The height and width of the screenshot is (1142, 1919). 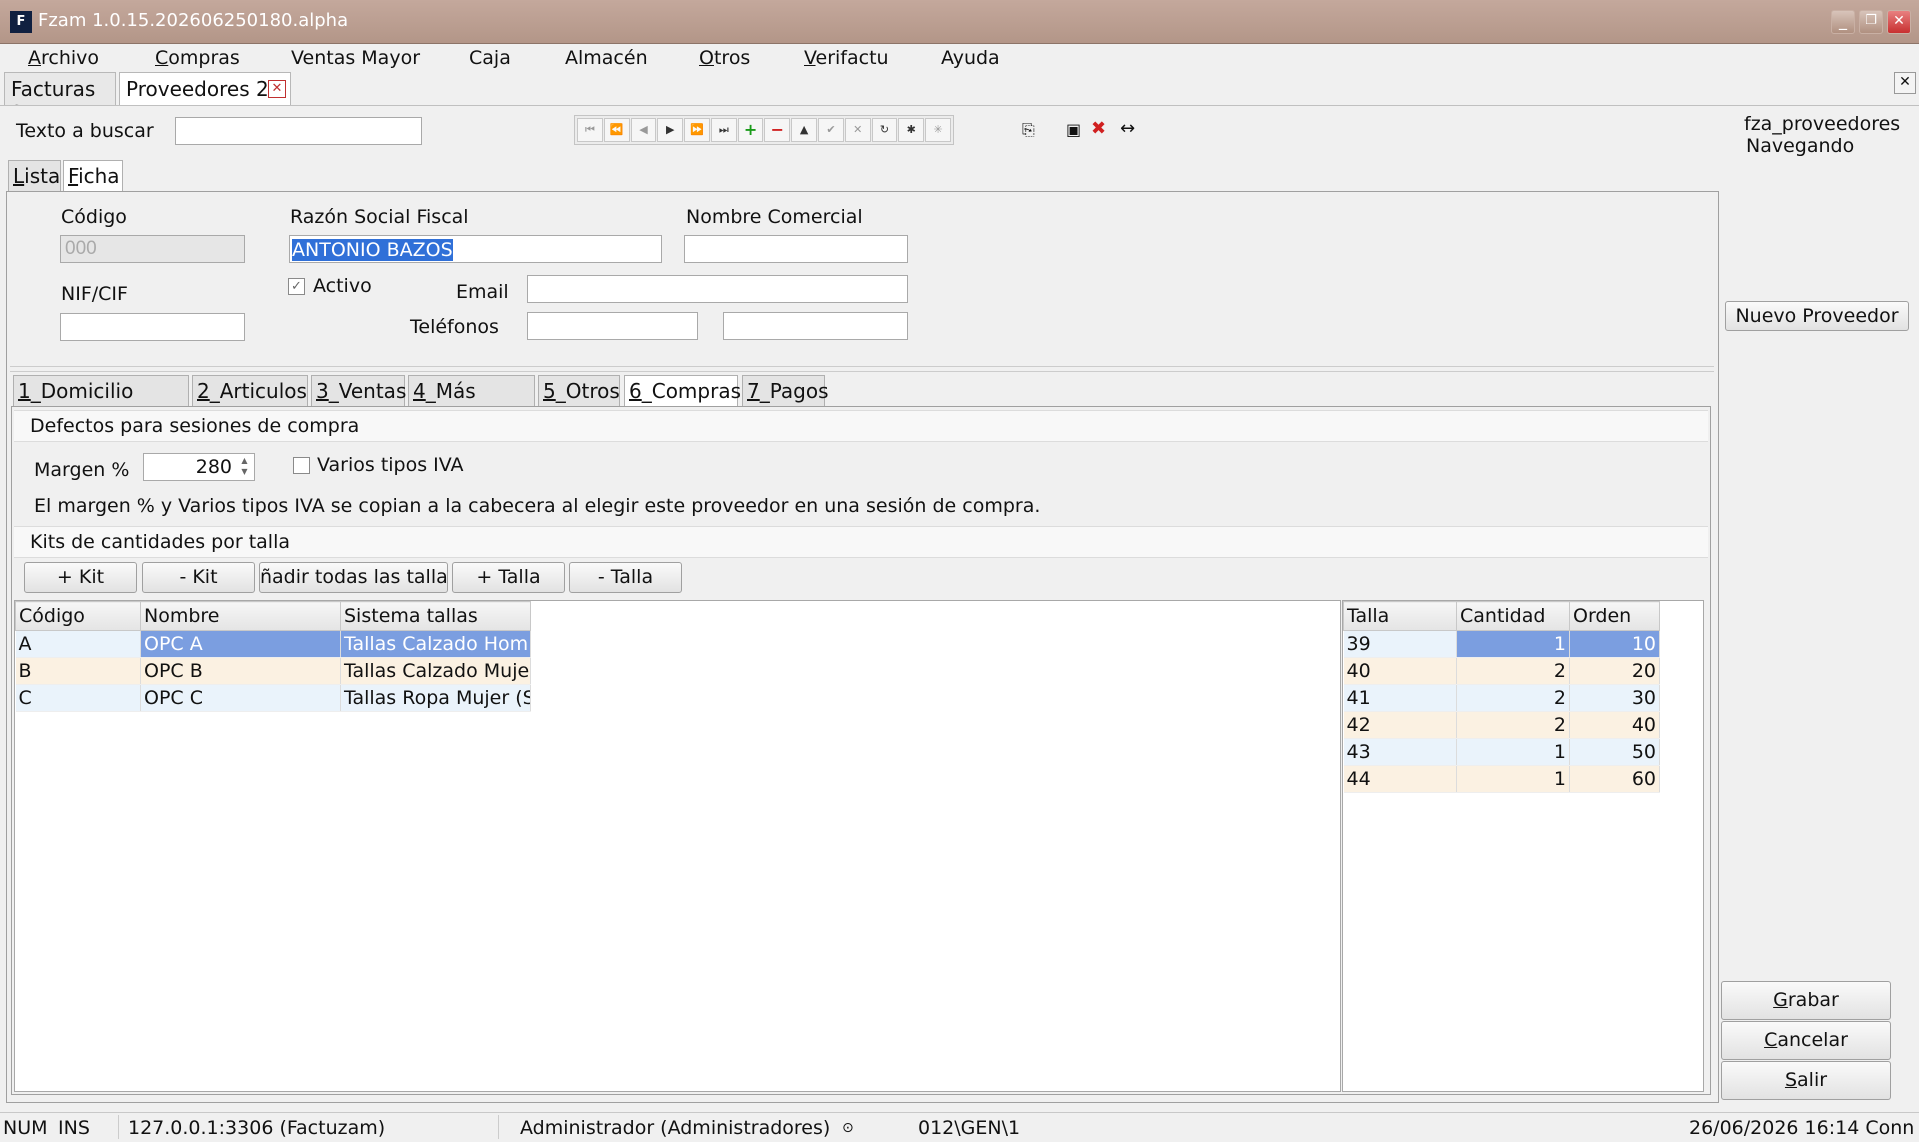 I want to click on tab-pagos: 7_Pagos, so click(x=785, y=391).